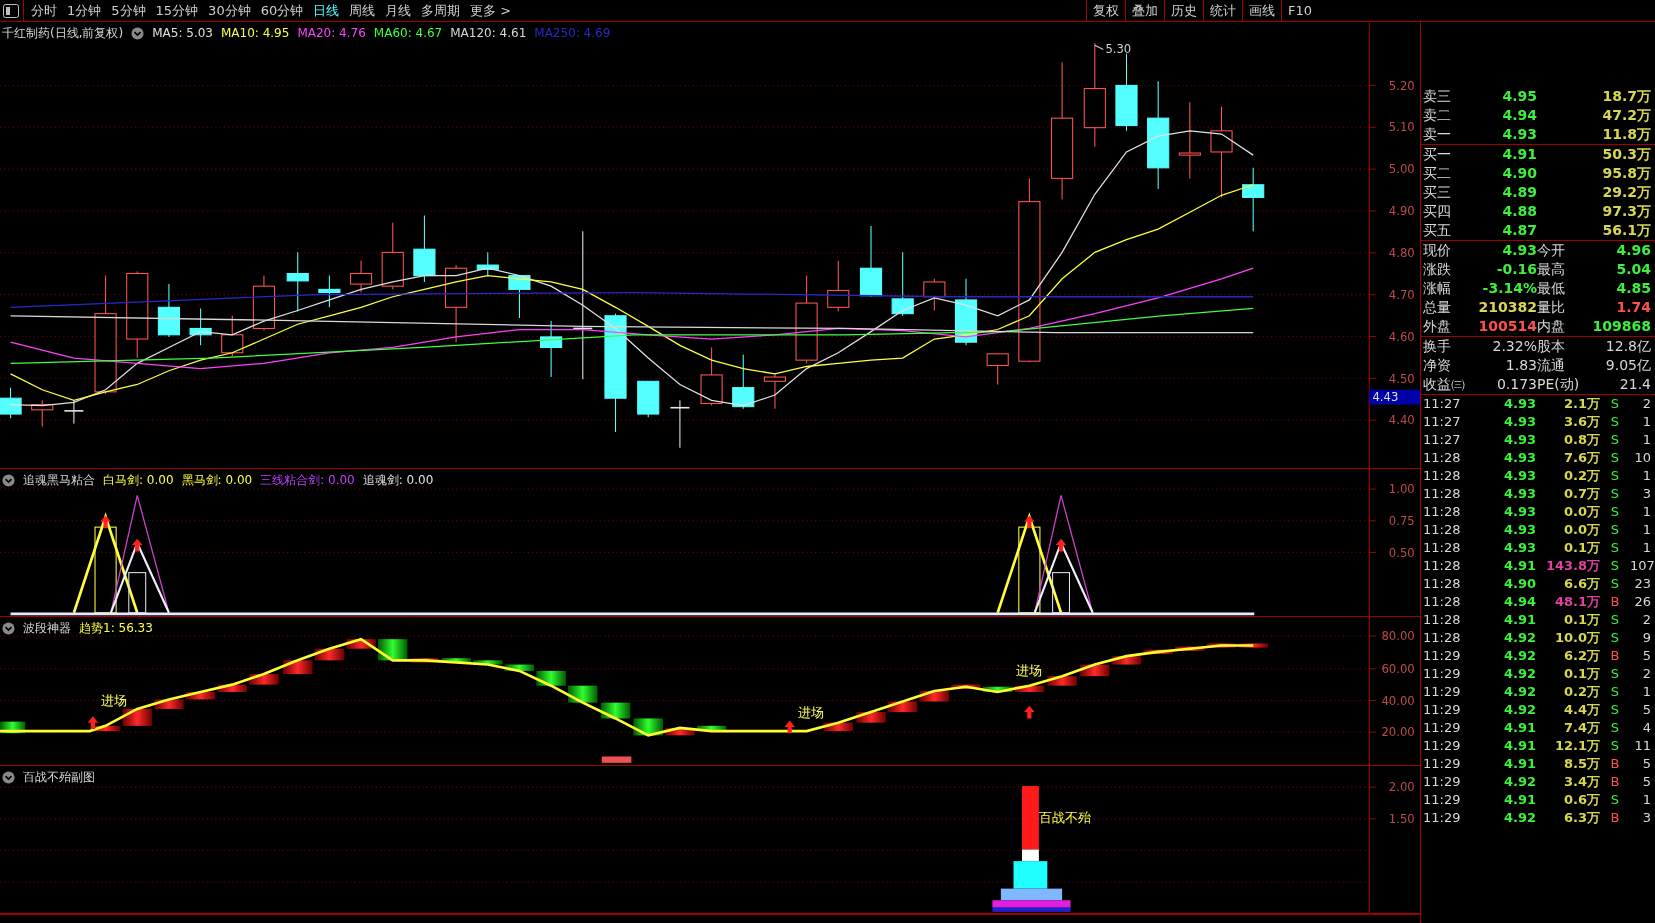 This screenshot has height=923, width=1655. What do you see at coordinates (182, 33) in the screenshot?
I see `indicator-value: MA5: 5.03` at bounding box center [182, 33].